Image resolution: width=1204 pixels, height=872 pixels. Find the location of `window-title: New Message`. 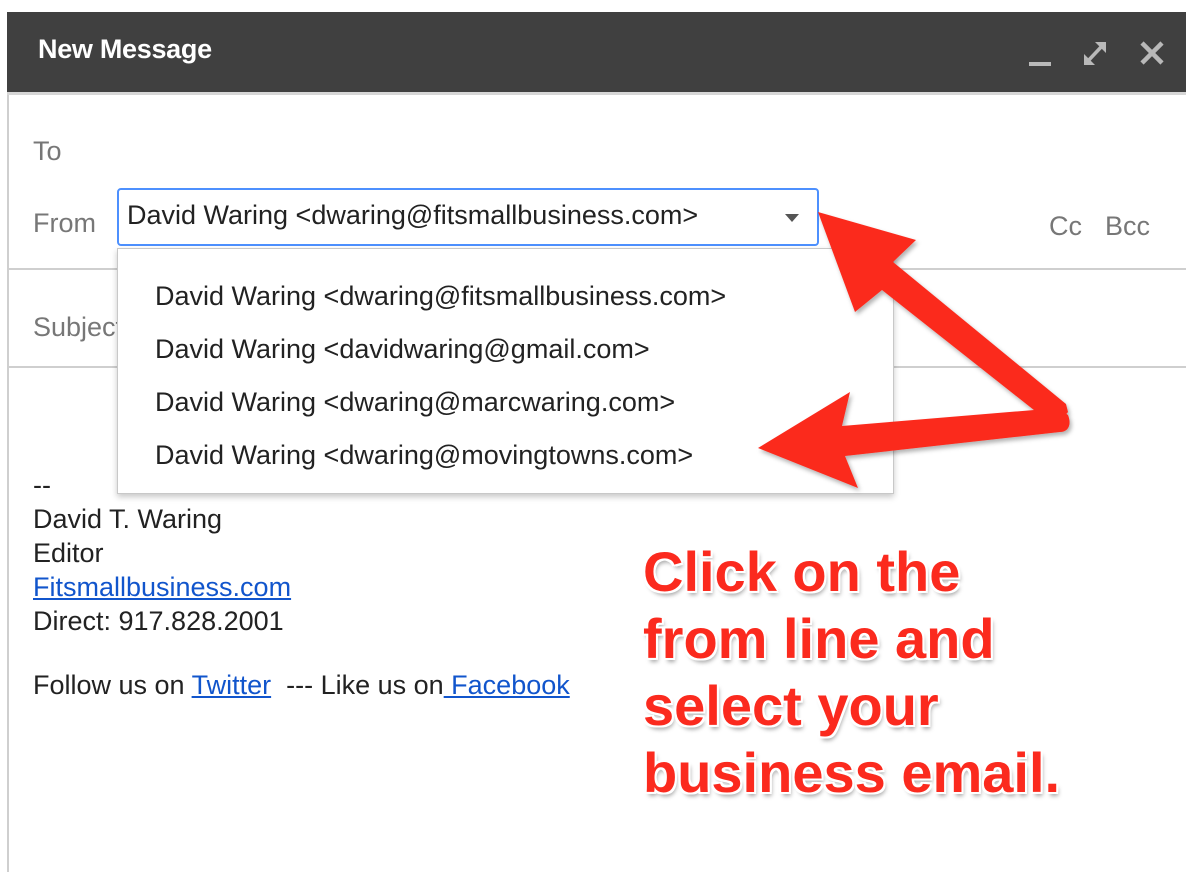

window-title: New Message is located at coordinates (125, 49).